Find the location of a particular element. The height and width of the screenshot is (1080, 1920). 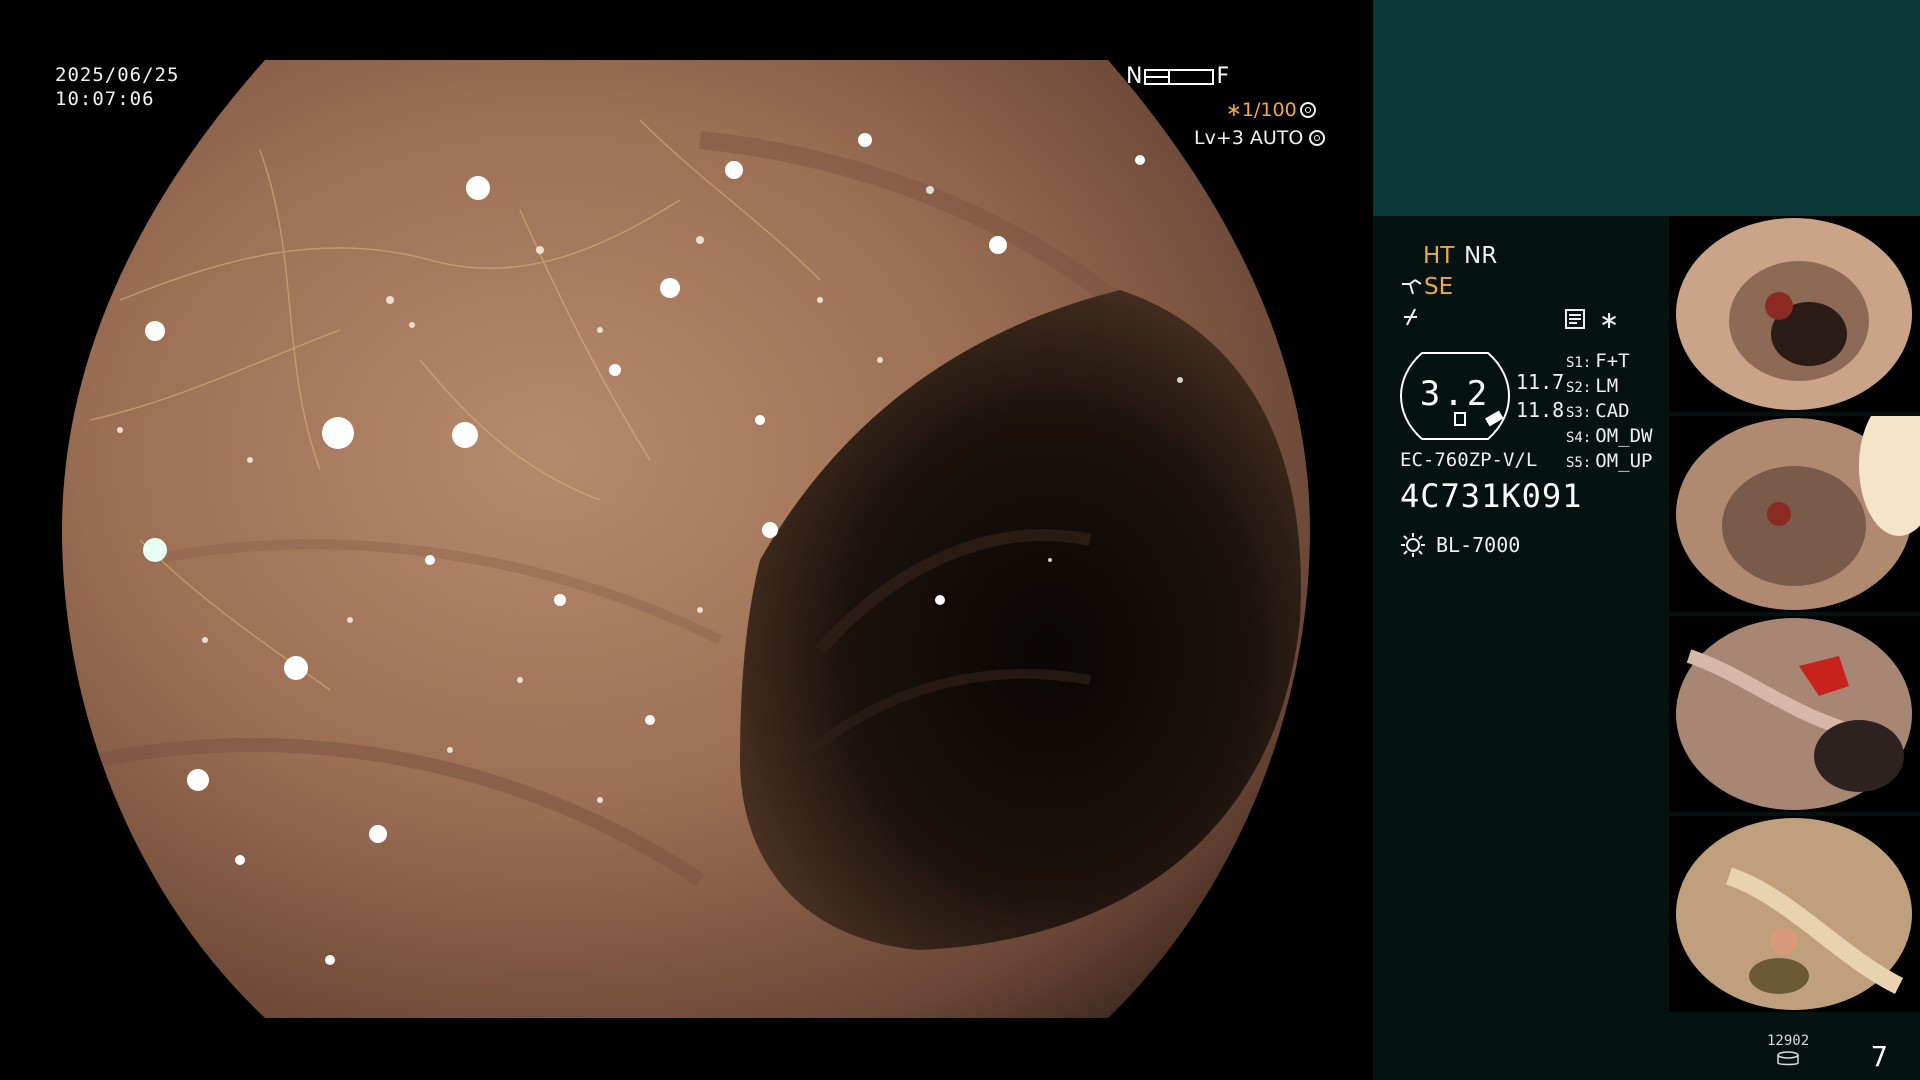

far-label: F is located at coordinates (1223, 76).